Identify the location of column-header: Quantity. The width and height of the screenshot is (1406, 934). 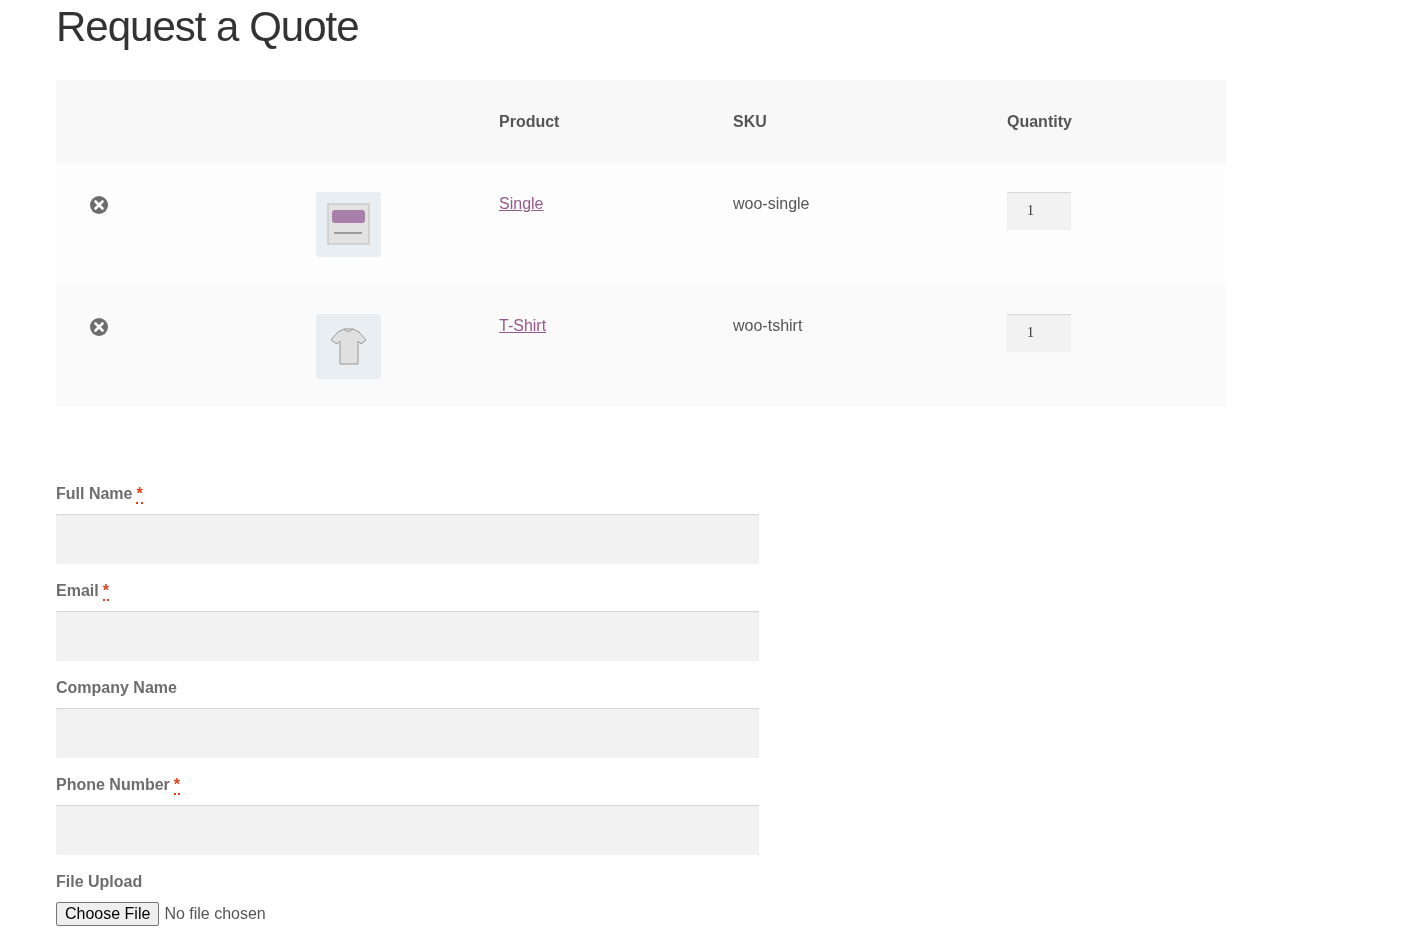
(1039, 121).